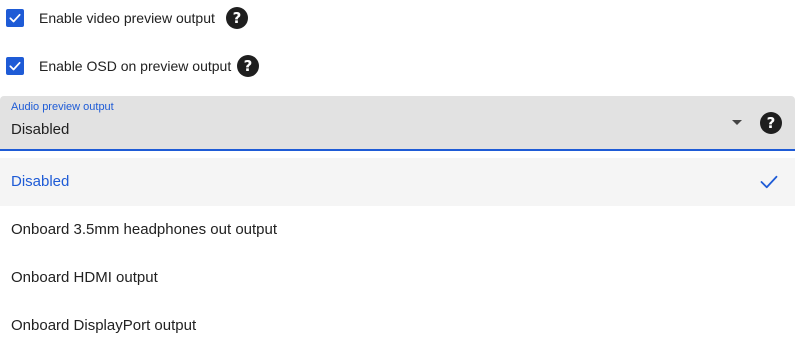 The height and width of the screenshot is (340, 795). Describe the element at coordinates (62, 107) in the screenshot. I see `audio-preview-label: Audio preview output` at that location.